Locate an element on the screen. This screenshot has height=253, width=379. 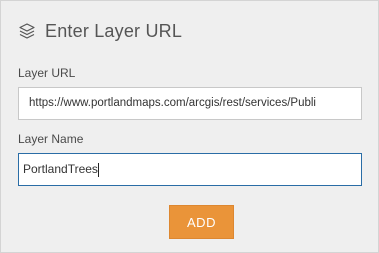
text-caret is located at coordinates (98, 169).